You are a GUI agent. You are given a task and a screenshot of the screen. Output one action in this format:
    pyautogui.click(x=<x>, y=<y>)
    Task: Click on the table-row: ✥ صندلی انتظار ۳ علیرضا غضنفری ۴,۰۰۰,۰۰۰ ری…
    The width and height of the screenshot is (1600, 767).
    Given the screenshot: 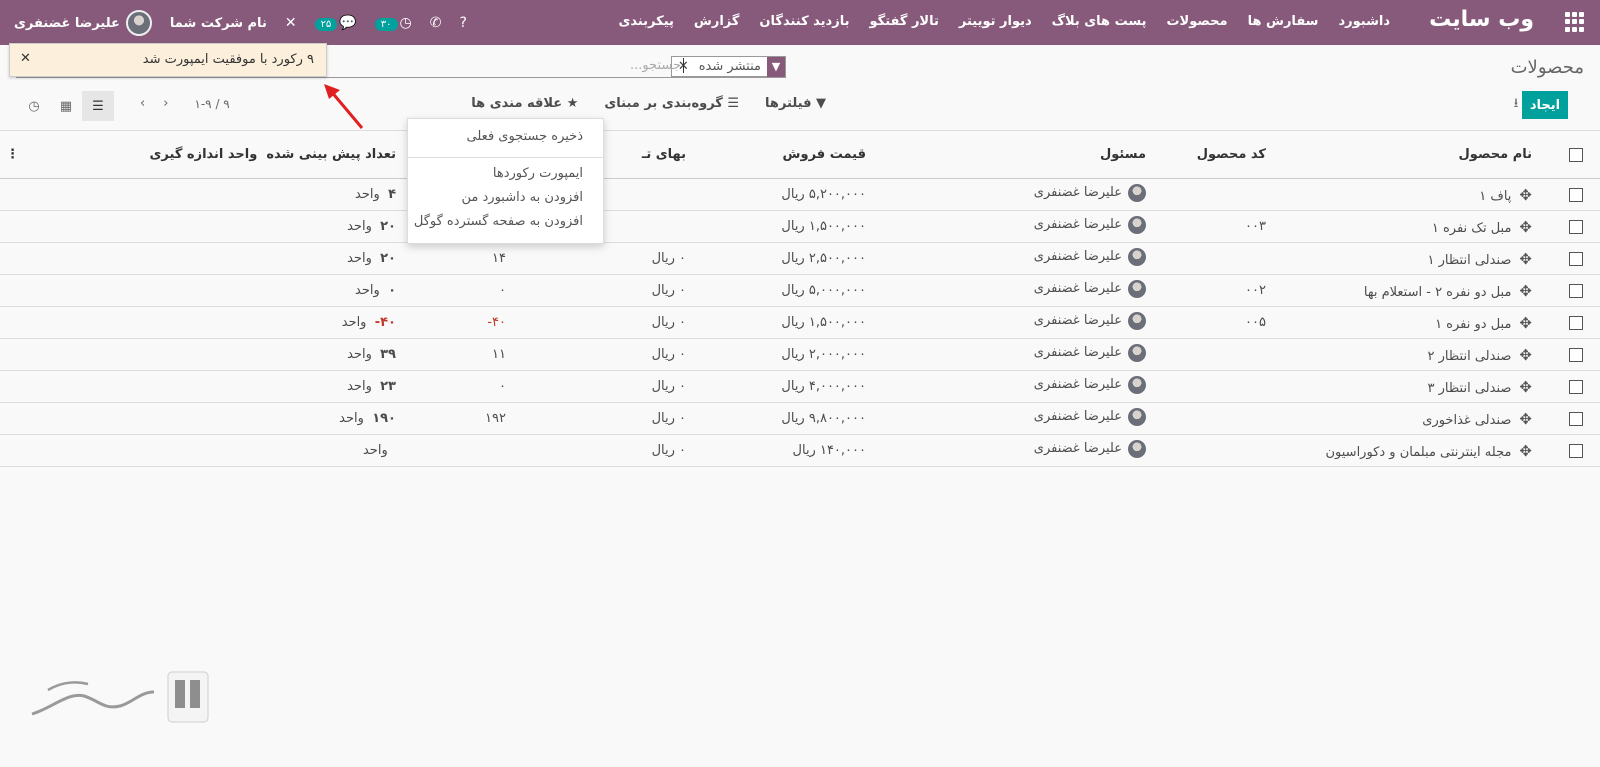 What is the action you would take?
    pyautogui.click(x=800, y=386)
    